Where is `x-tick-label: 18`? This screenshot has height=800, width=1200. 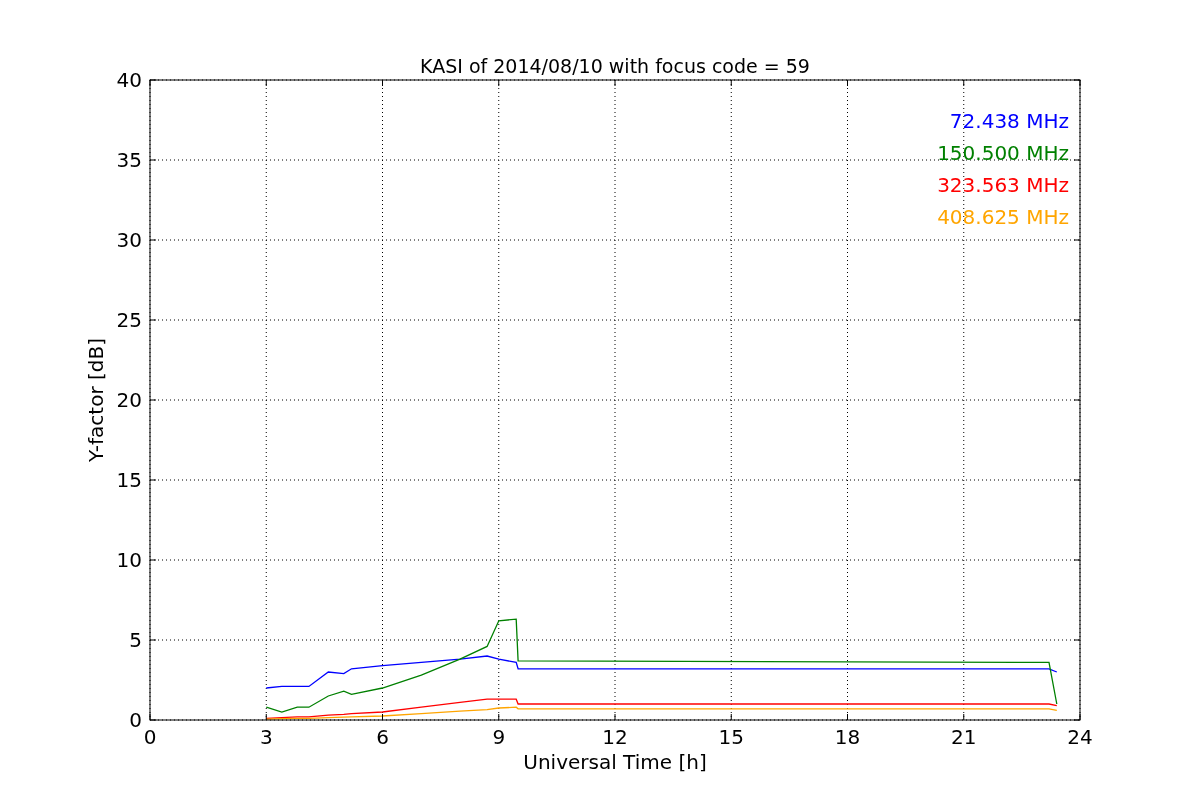
x-tick-label: 18 is located at coordinates (847, 737).